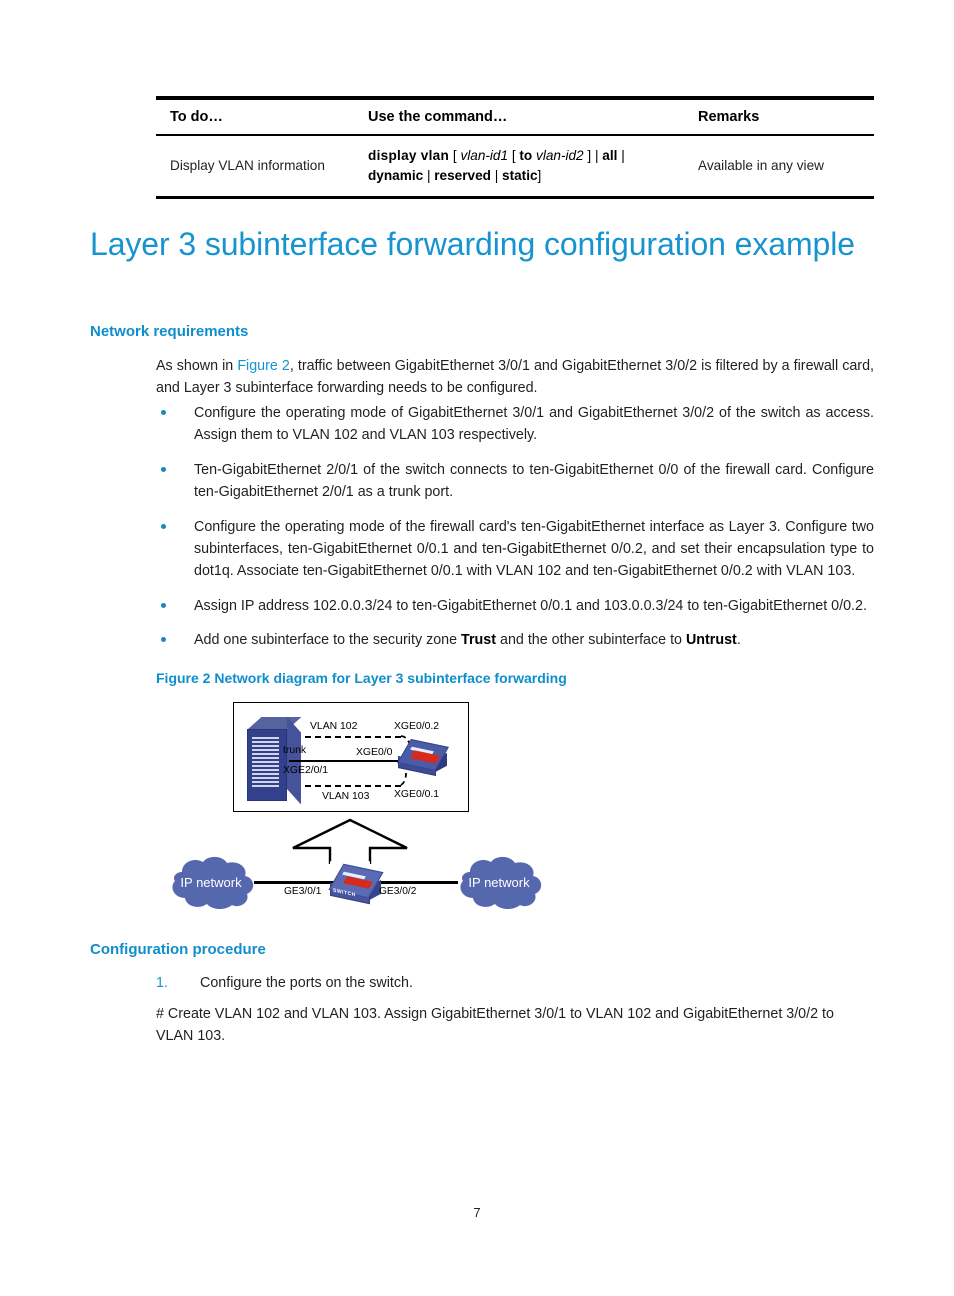 This screenshot has height=1296, width=954. I want to click on switch-icon-bottom: SWITCH, so click(356, 885).